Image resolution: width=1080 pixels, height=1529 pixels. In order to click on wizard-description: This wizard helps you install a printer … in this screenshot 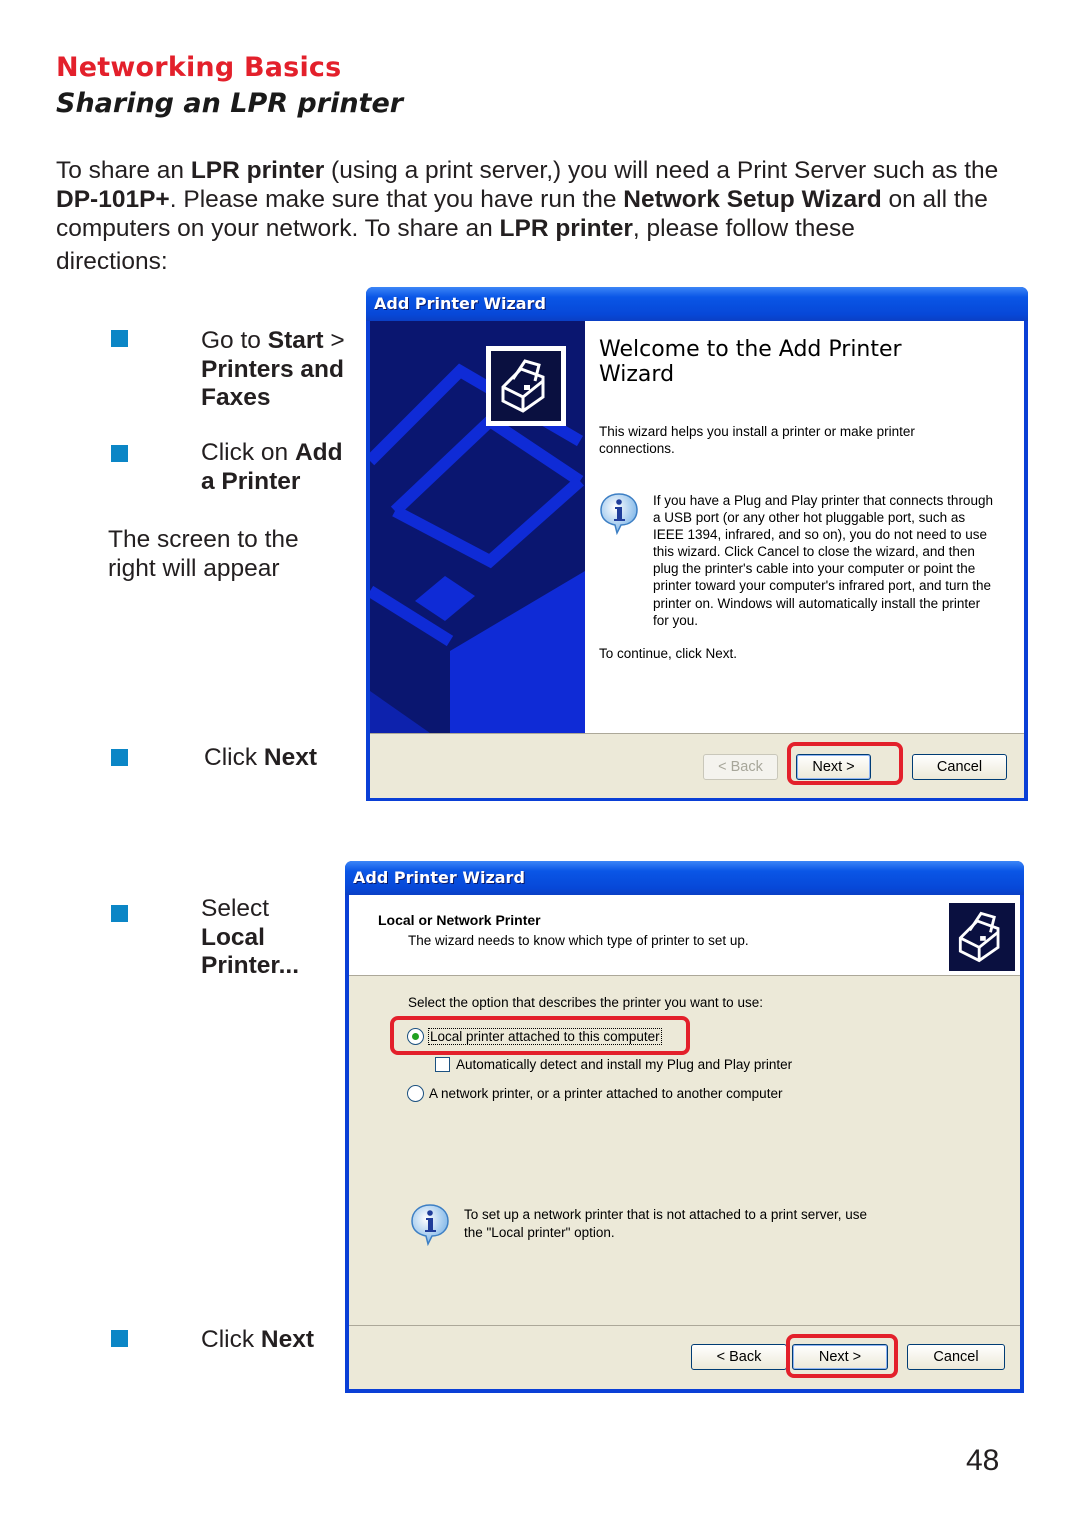, I will do `click(757, 440)`.